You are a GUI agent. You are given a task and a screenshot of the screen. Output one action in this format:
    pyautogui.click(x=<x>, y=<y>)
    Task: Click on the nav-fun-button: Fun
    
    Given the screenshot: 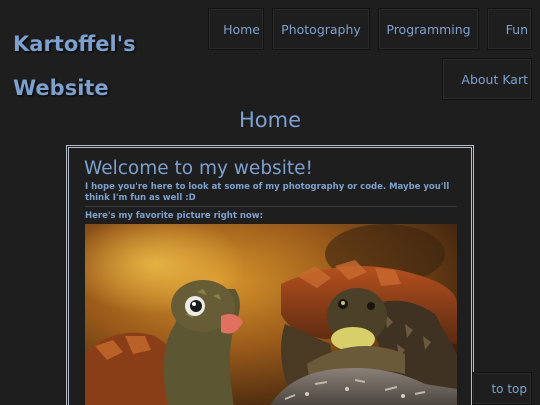 What is the action you would take?
    pyautogui.click(x=509, y=29)
    